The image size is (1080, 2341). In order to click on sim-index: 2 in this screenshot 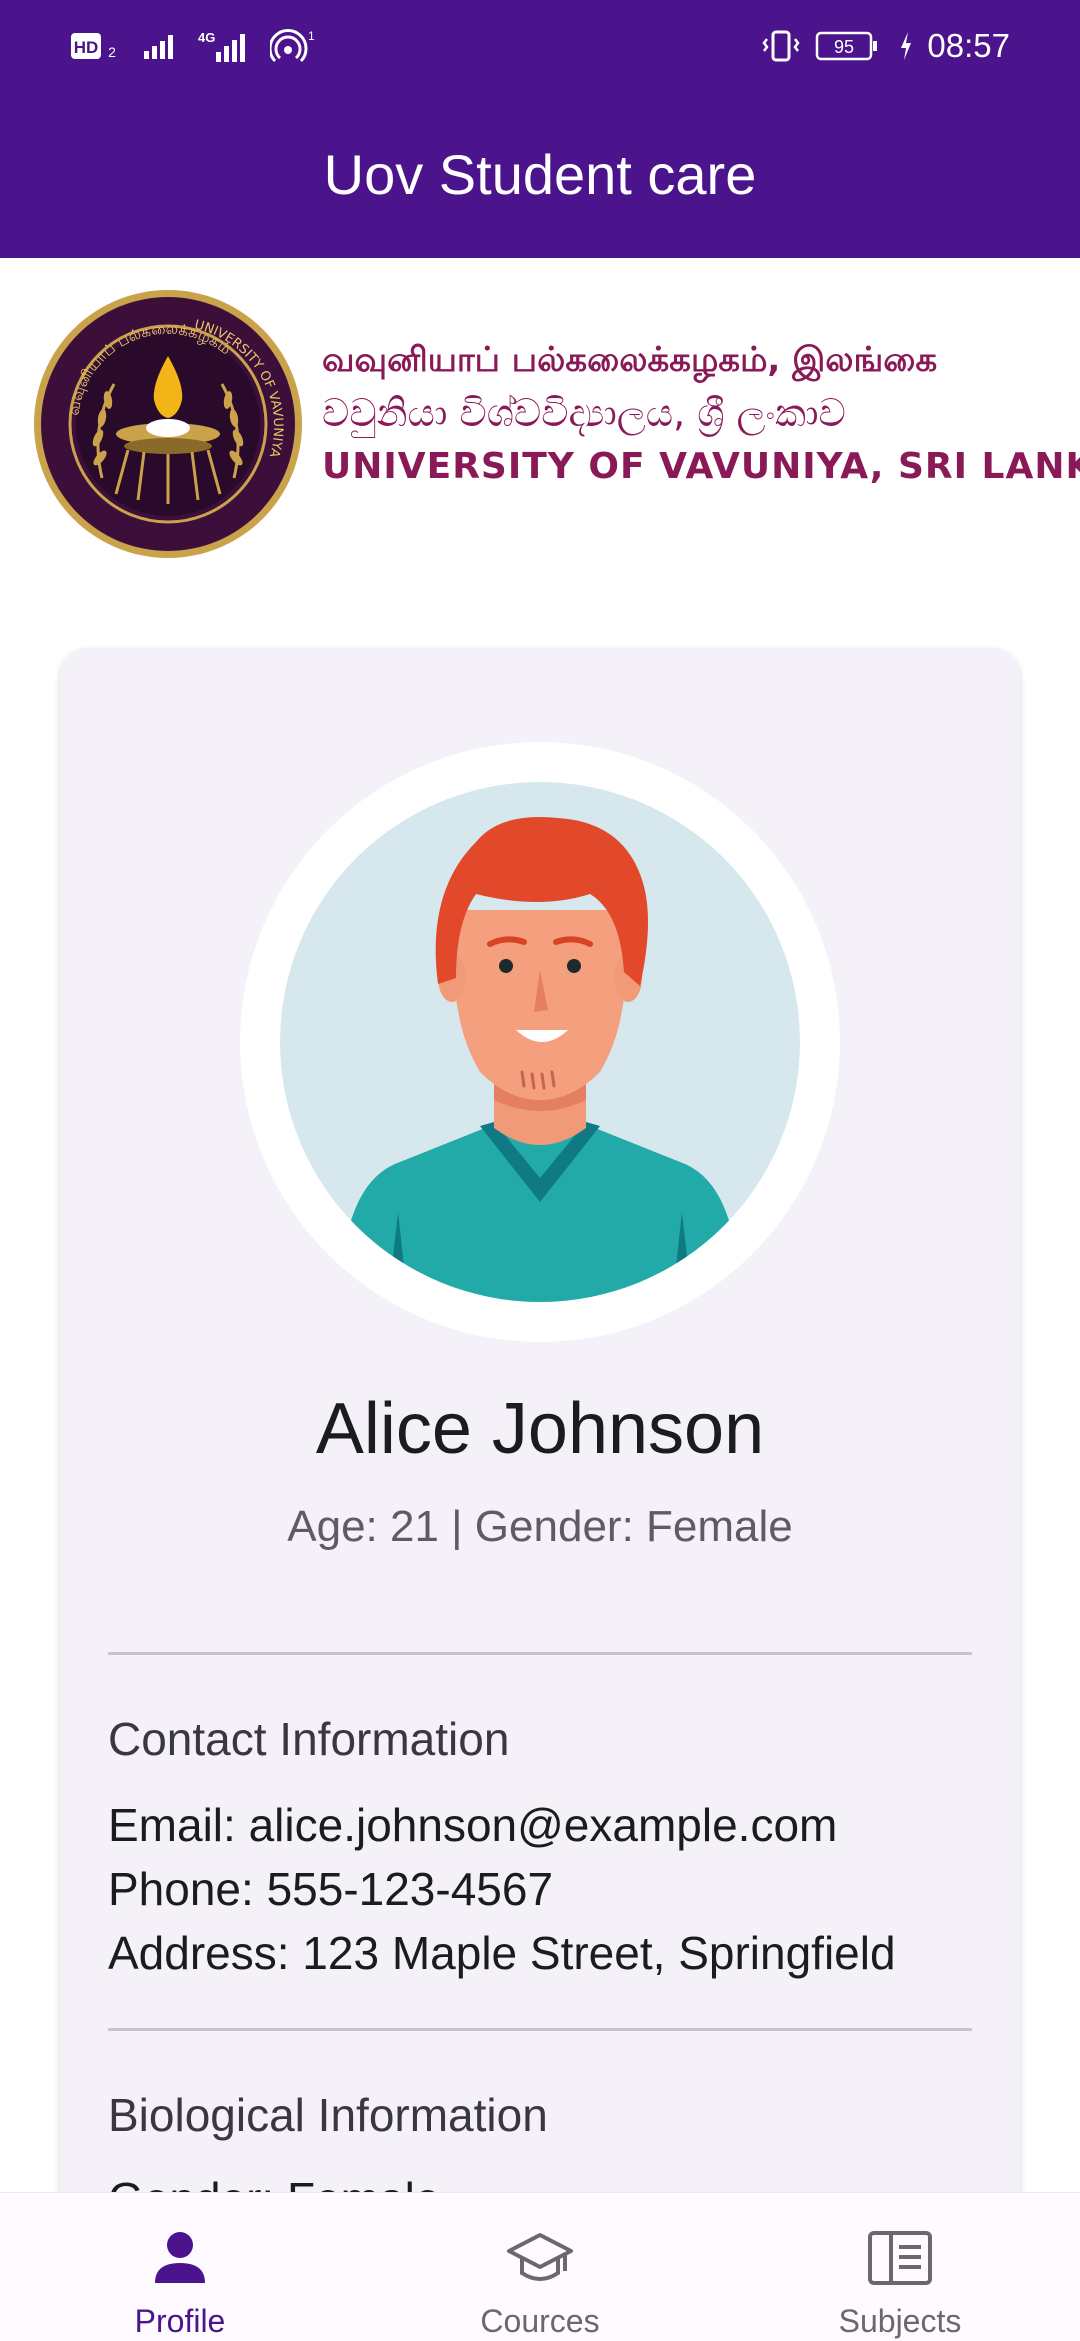, I will do `click(112, 52)`.